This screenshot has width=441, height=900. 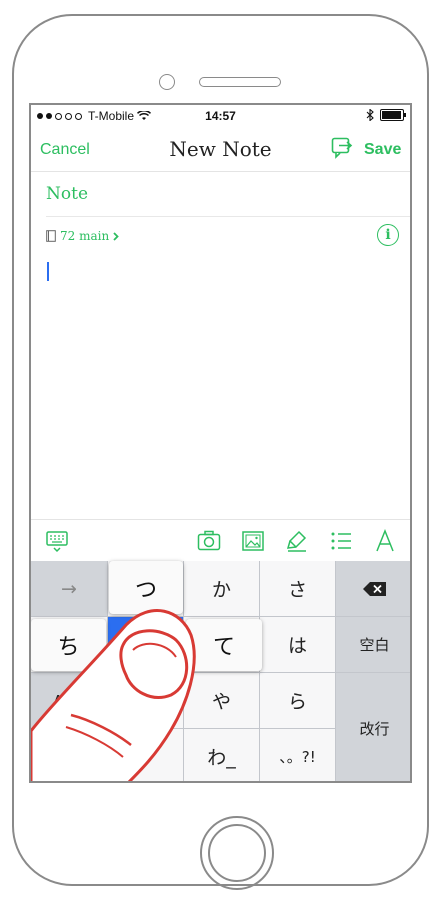 I want to click on nav-bar: Cancel New Note Save, so click(x=220, y=149).